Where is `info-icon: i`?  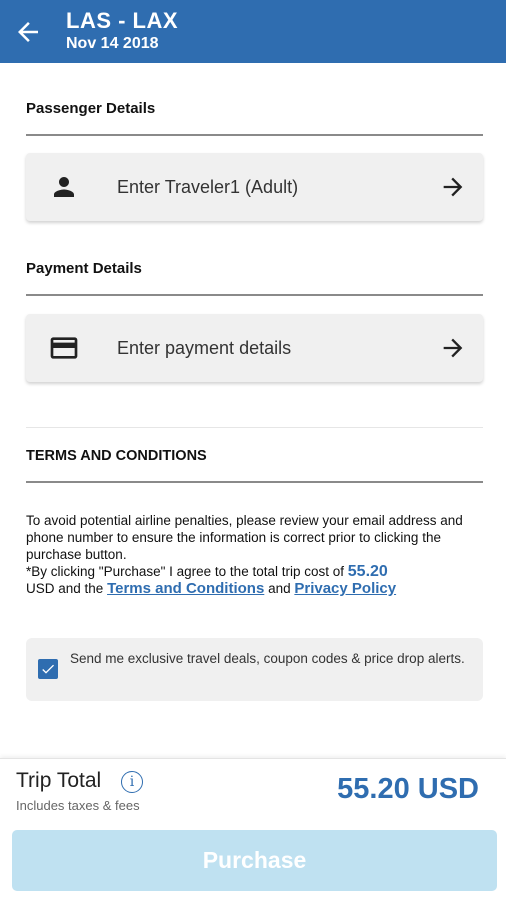
info-icon: i is located at coordinates (132, 782).